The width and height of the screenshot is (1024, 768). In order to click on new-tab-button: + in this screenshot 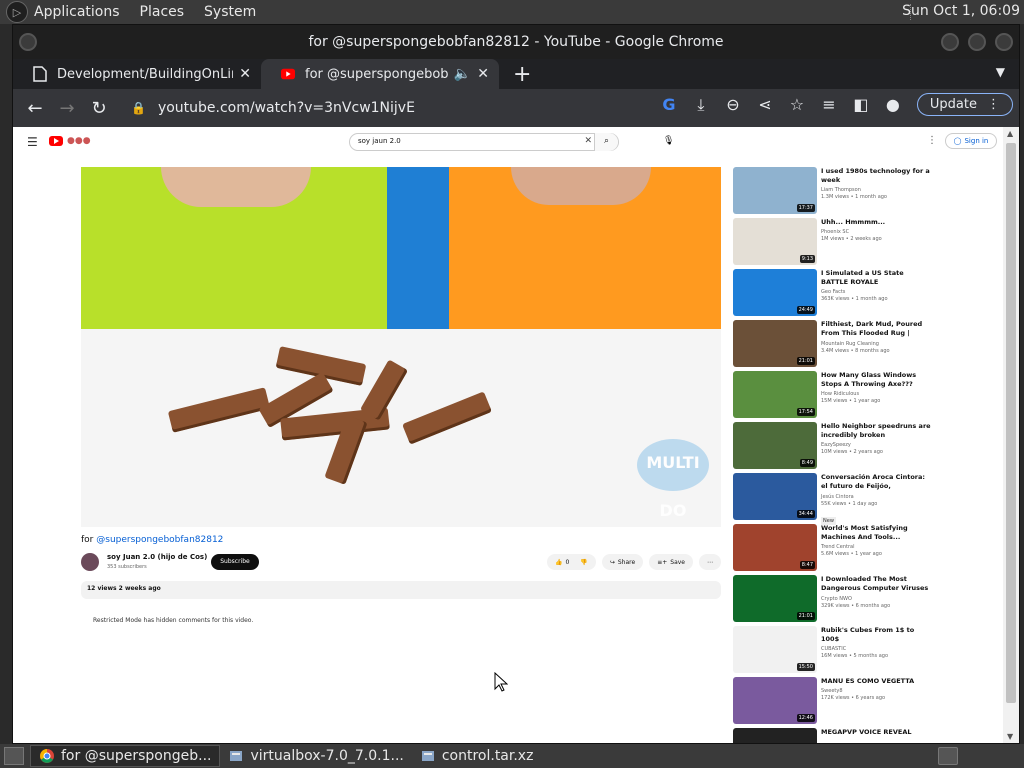, I will do `click(522, 75)`.